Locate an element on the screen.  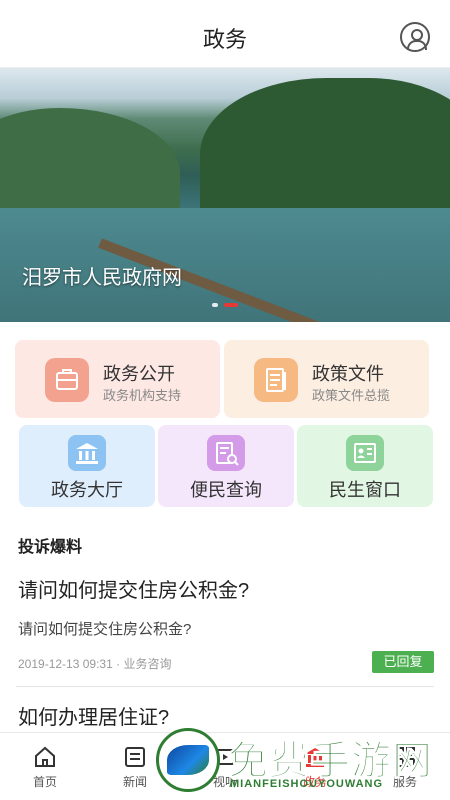
banner-caption: 汨罗市人民政府网 is located at coordinates (102, 278).